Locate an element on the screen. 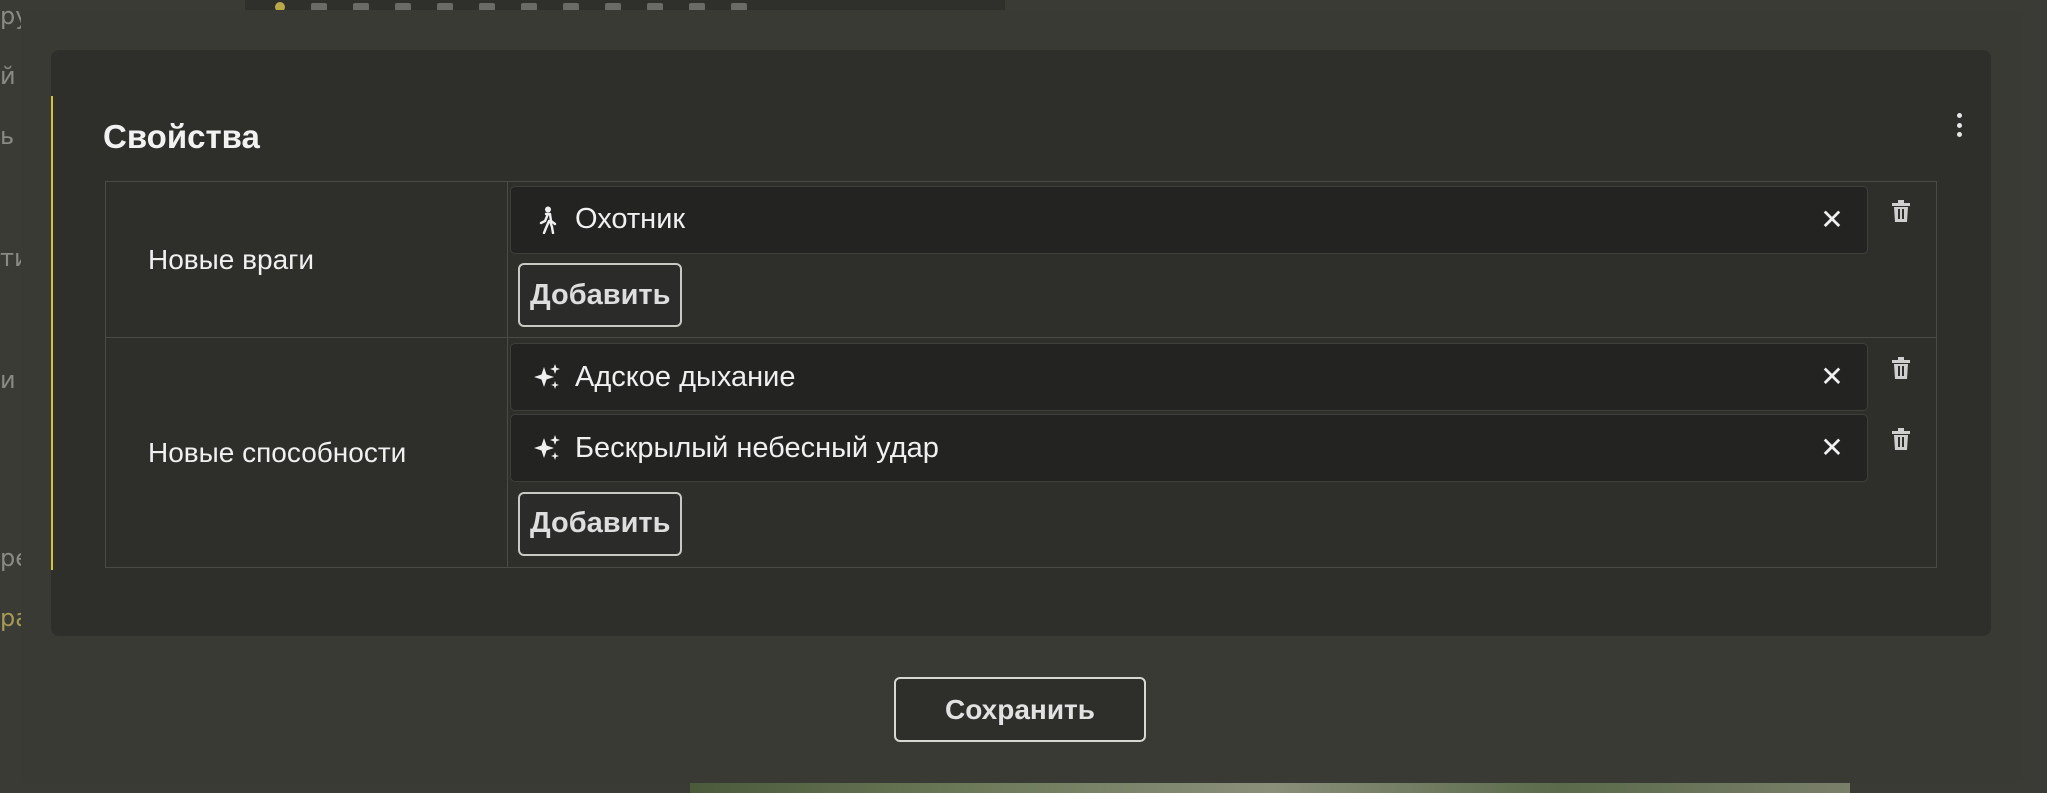  bg-text: й is located at coordinates (8, 76).